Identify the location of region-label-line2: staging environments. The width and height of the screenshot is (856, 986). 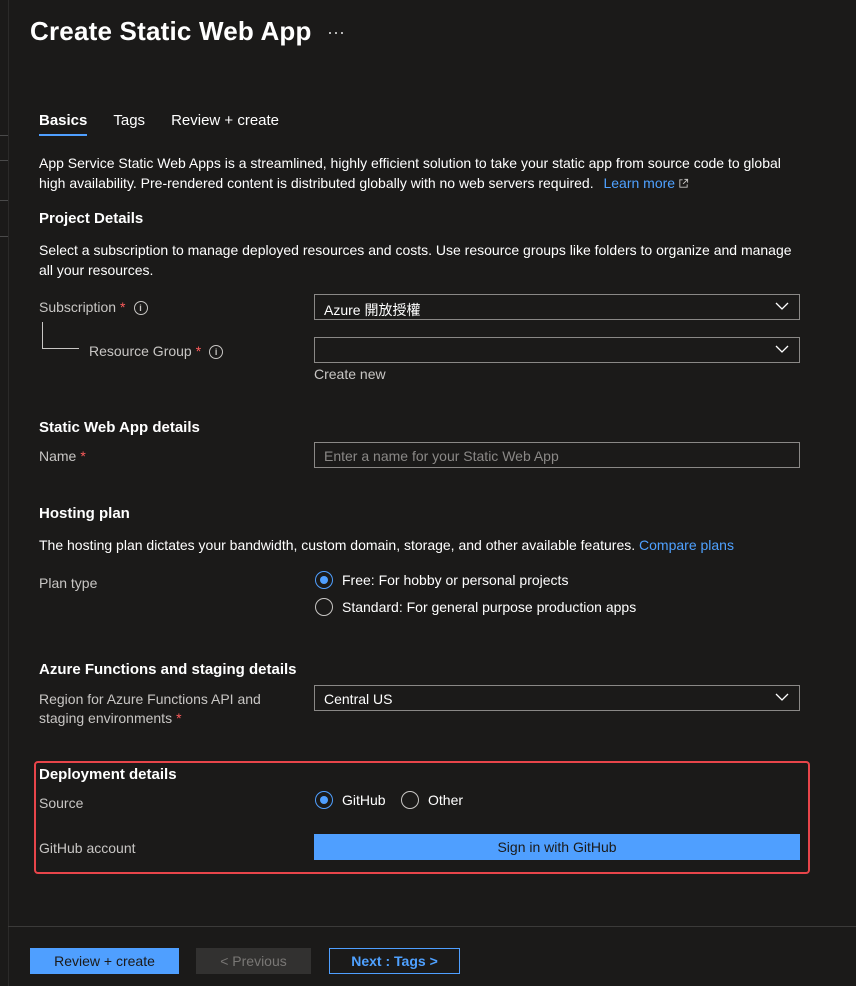
(106, 718).